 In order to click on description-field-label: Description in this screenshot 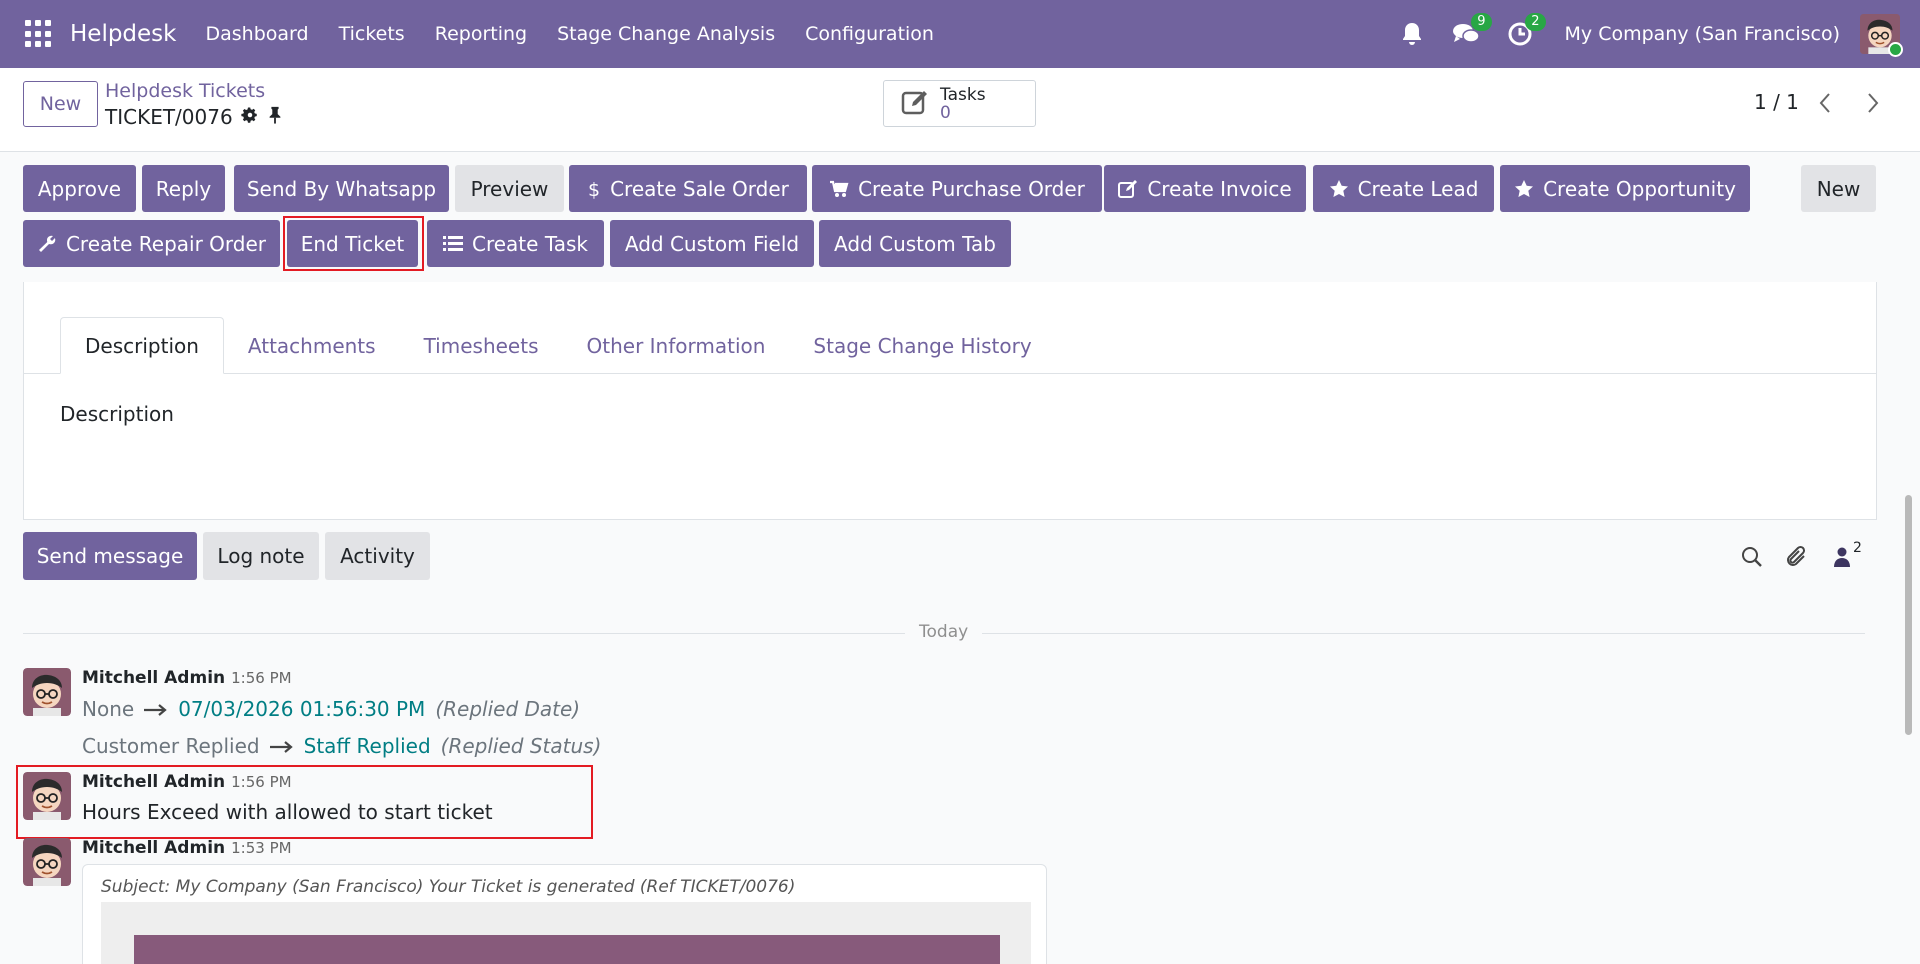, I will do `click(117, 414)`.